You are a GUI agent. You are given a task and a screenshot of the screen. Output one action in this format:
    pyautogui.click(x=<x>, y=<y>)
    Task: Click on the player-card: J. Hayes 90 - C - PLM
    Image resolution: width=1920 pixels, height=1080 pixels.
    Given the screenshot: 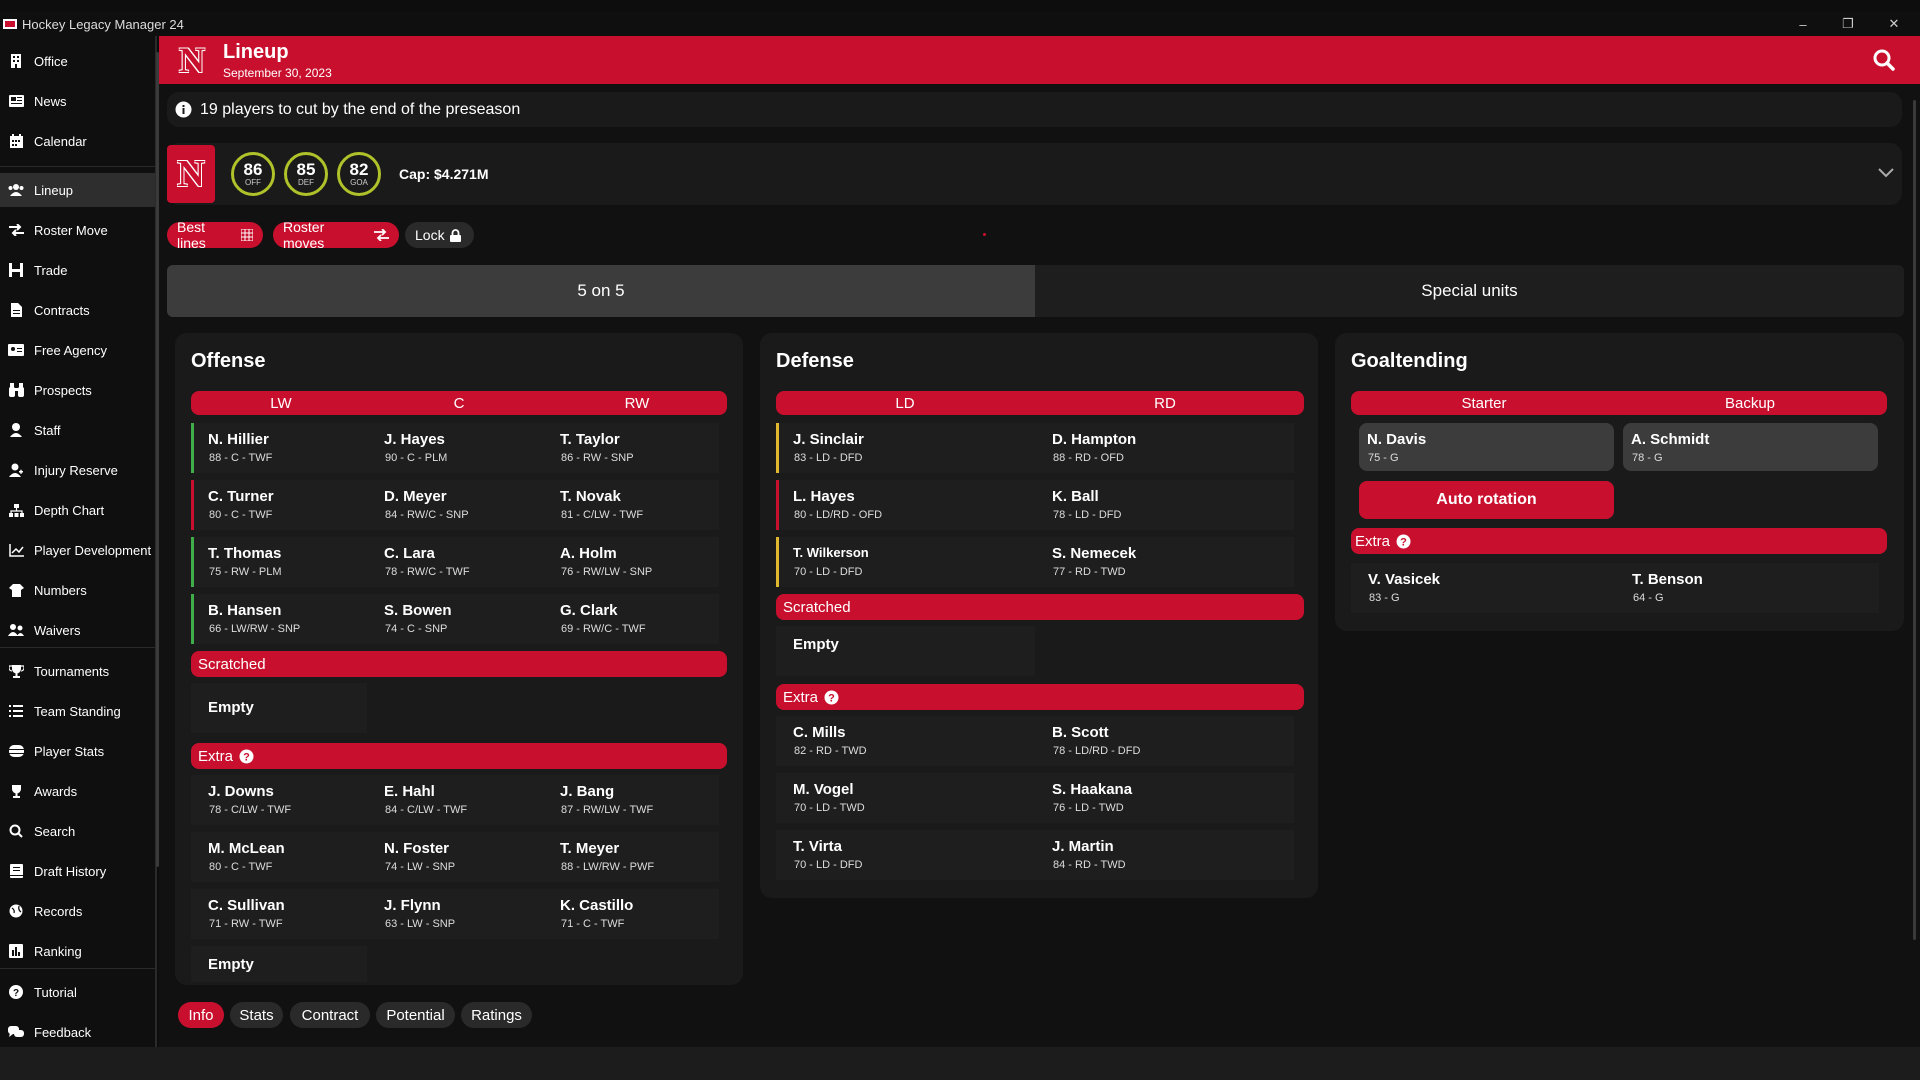 What is the action you would take?
    pyautogui.click(x=455, y=448)
    